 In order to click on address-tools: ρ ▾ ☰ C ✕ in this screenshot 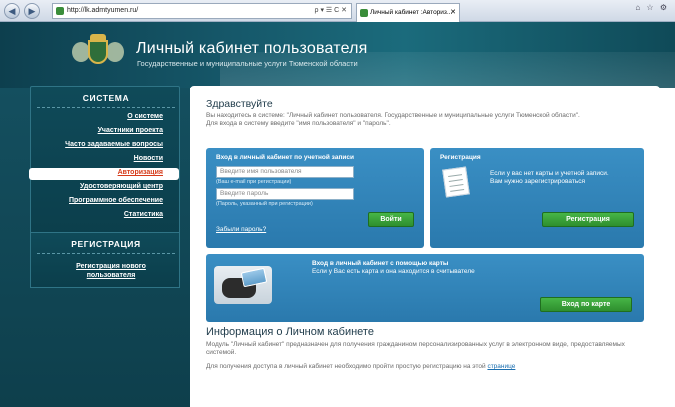, I will do `click(331, 11)`.